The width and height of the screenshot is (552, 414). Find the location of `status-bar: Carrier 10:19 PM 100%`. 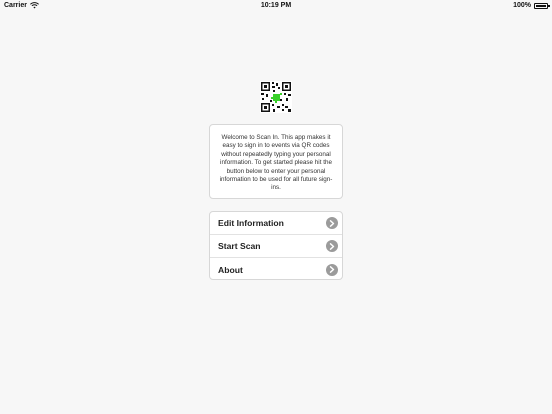

status-bar: Carrier 10:19 PM 100% is located at coordinates (276, 6).